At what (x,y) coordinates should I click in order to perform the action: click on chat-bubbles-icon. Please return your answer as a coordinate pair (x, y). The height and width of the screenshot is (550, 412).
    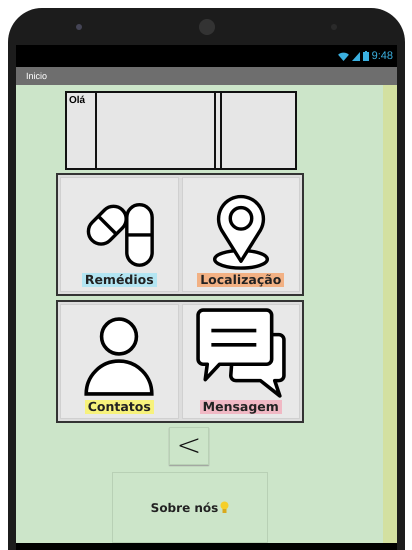
    Looking at the image, I should click on (240, 352).